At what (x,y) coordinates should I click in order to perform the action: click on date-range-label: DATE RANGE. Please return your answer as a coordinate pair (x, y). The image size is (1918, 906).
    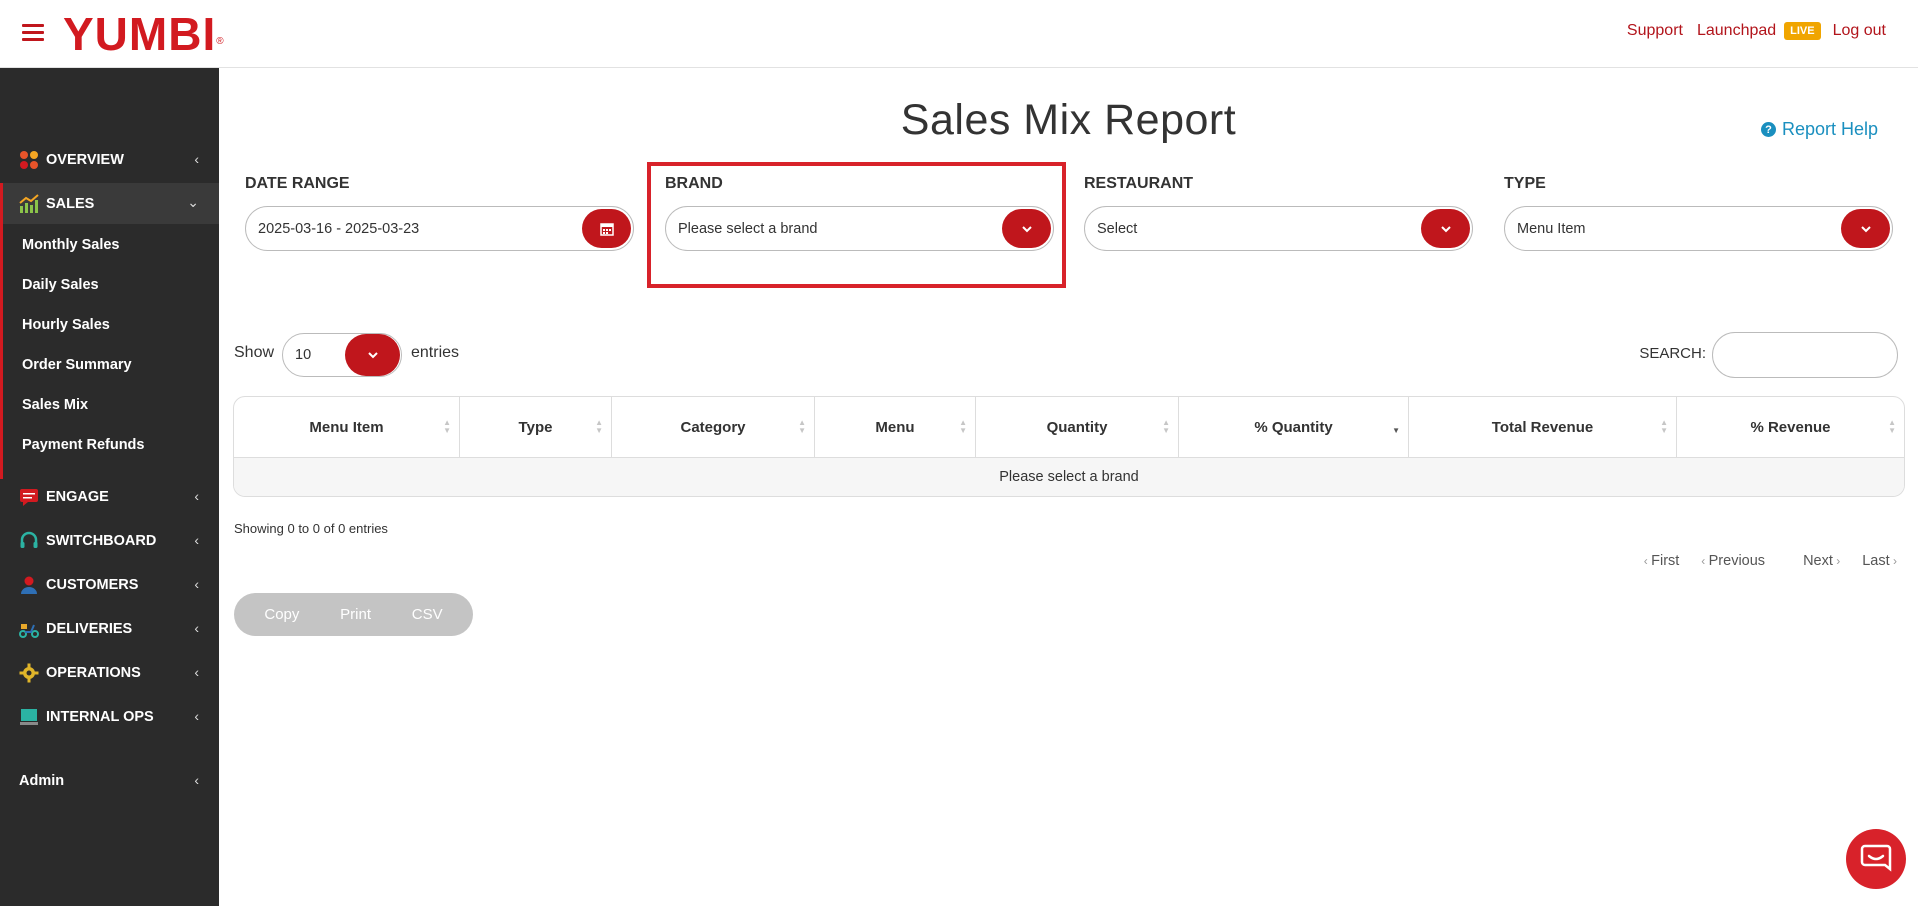
    Looking at the image, I should click on (297, 183).